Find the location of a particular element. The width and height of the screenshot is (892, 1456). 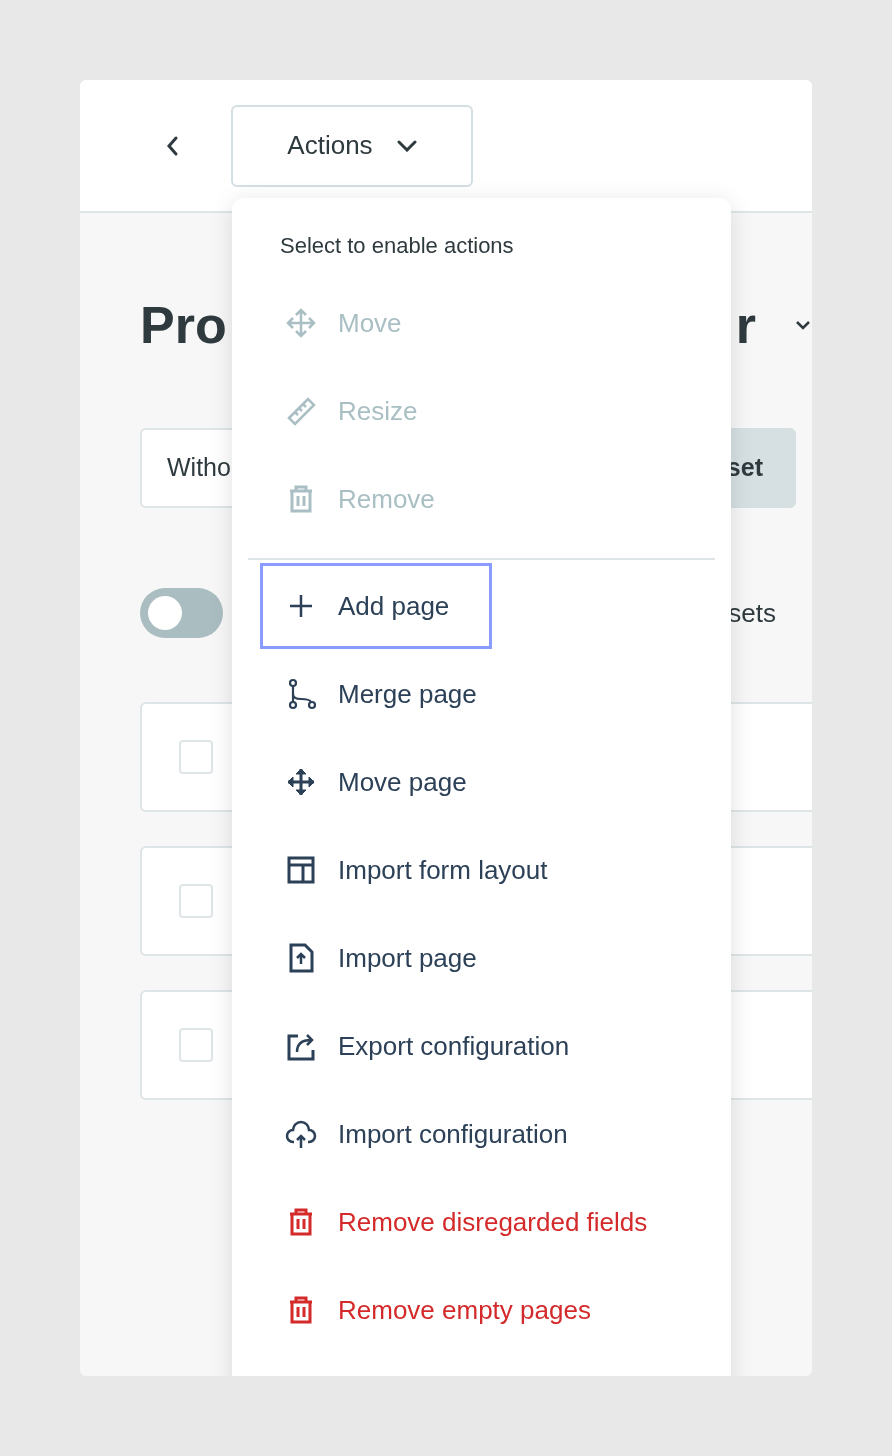

menu-item: Merge page is located at coordinates (390, 694).